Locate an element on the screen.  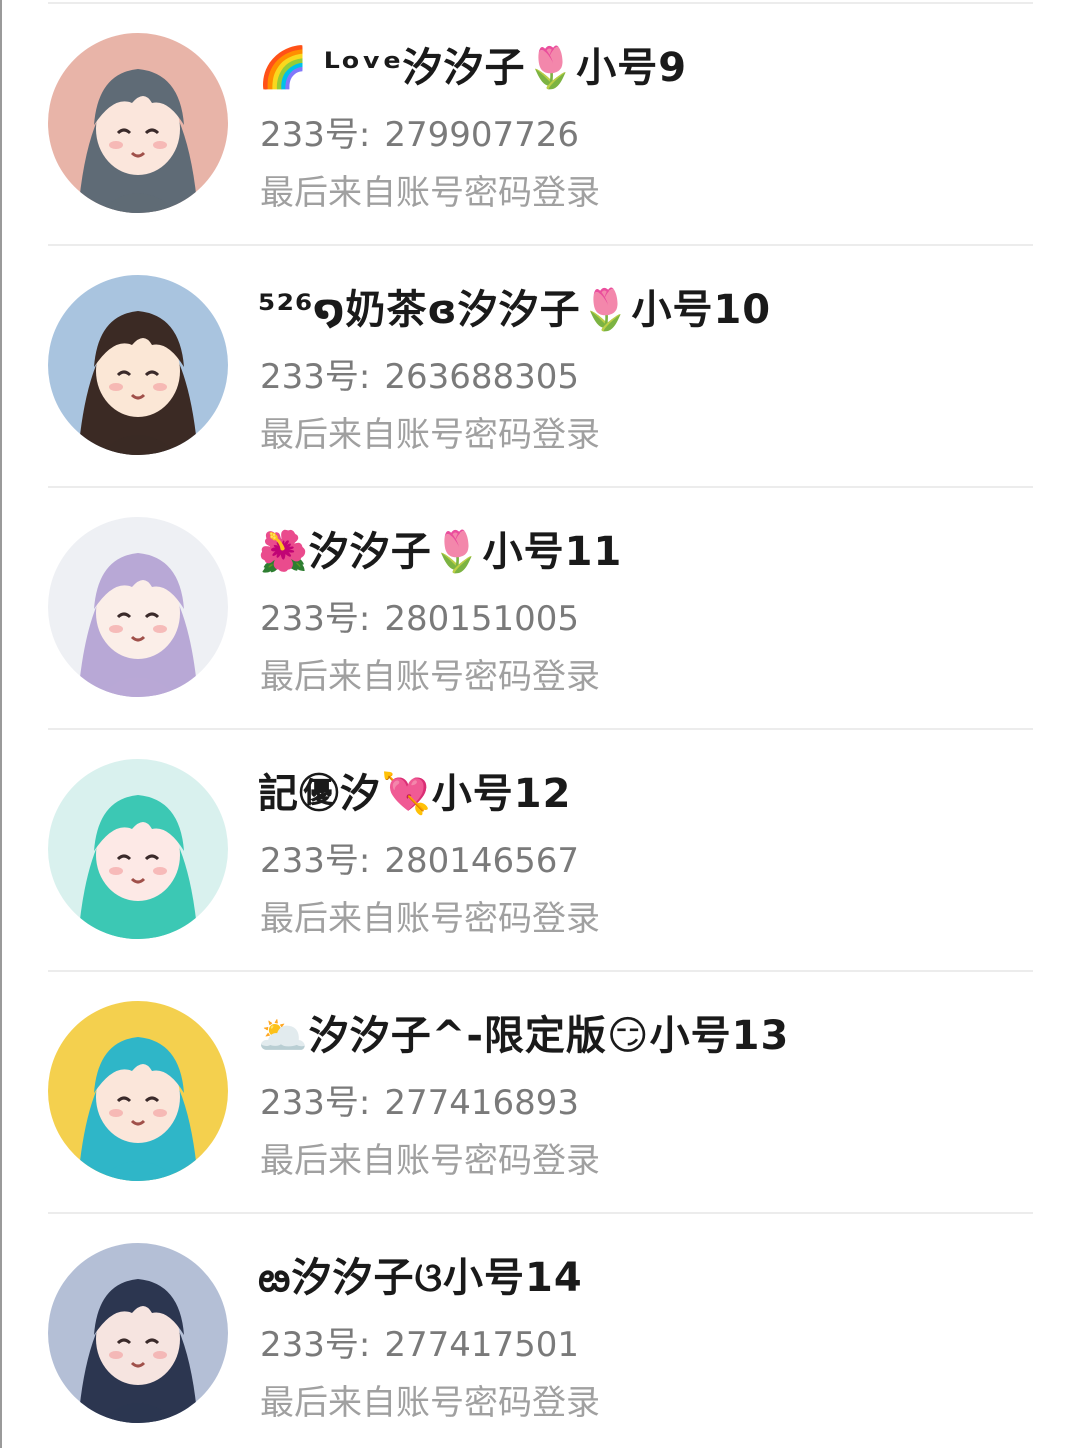
avatar-girl-gray-hair-icon is located at coordinates (138, 123).